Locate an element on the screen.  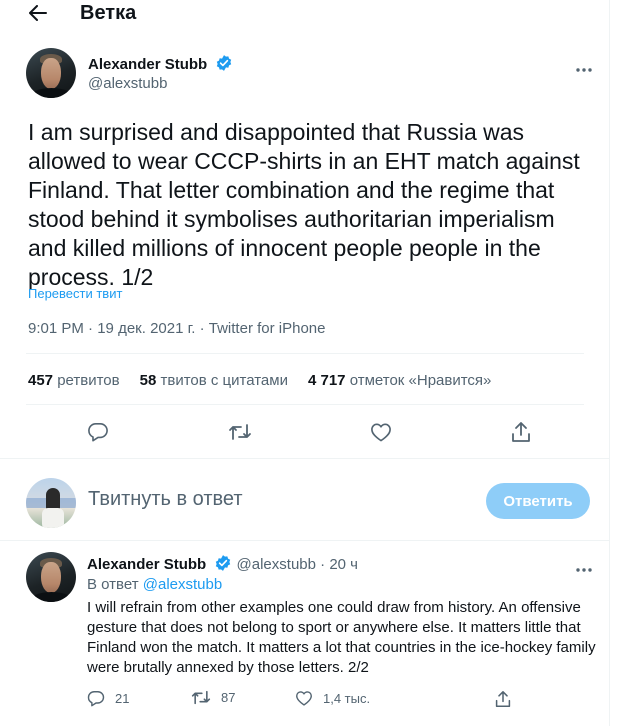
like-button is located at coordinates (381, 432).